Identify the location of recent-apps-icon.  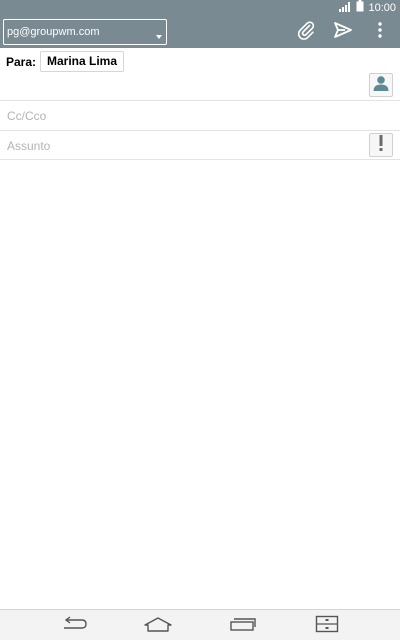
(243, 626).